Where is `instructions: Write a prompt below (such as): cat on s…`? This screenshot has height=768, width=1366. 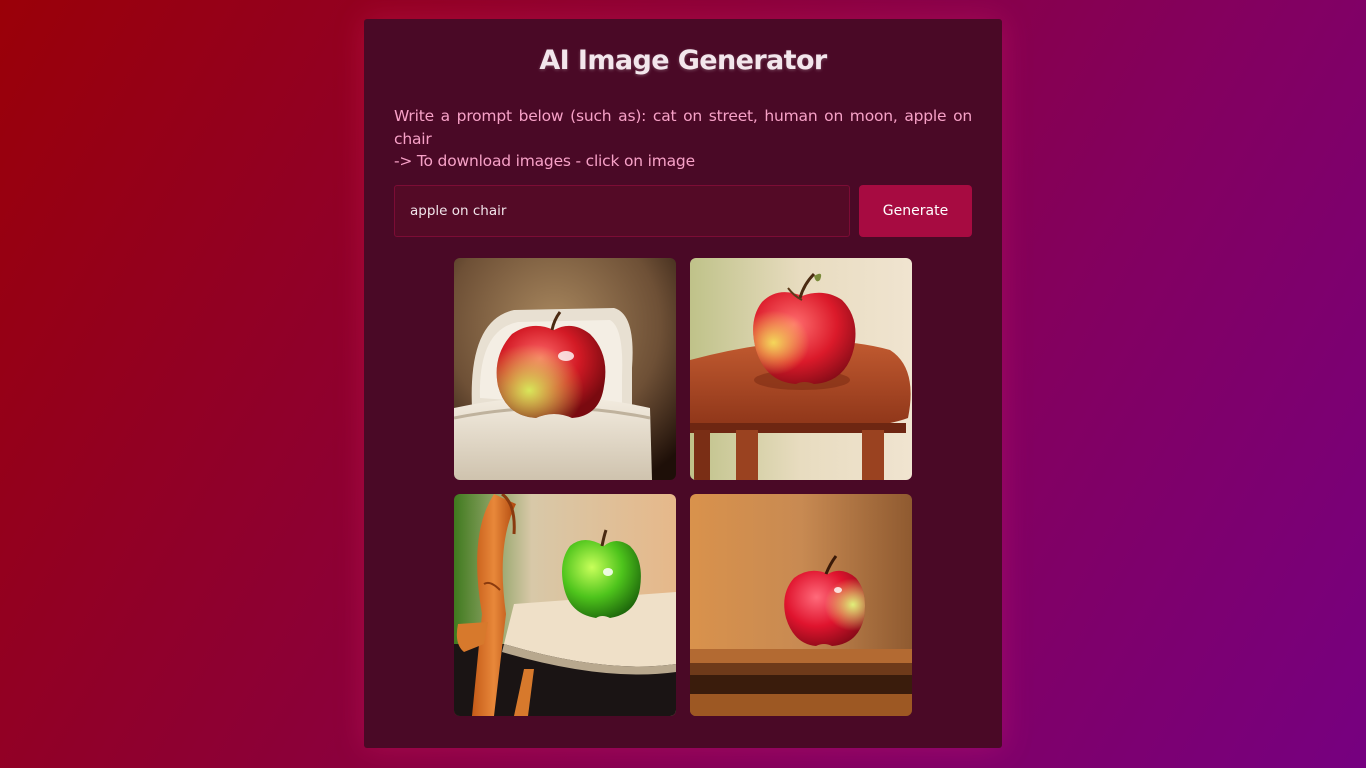 instructions: Write a prompt below (such as): cat on s… is located at coordinates (683, 139).